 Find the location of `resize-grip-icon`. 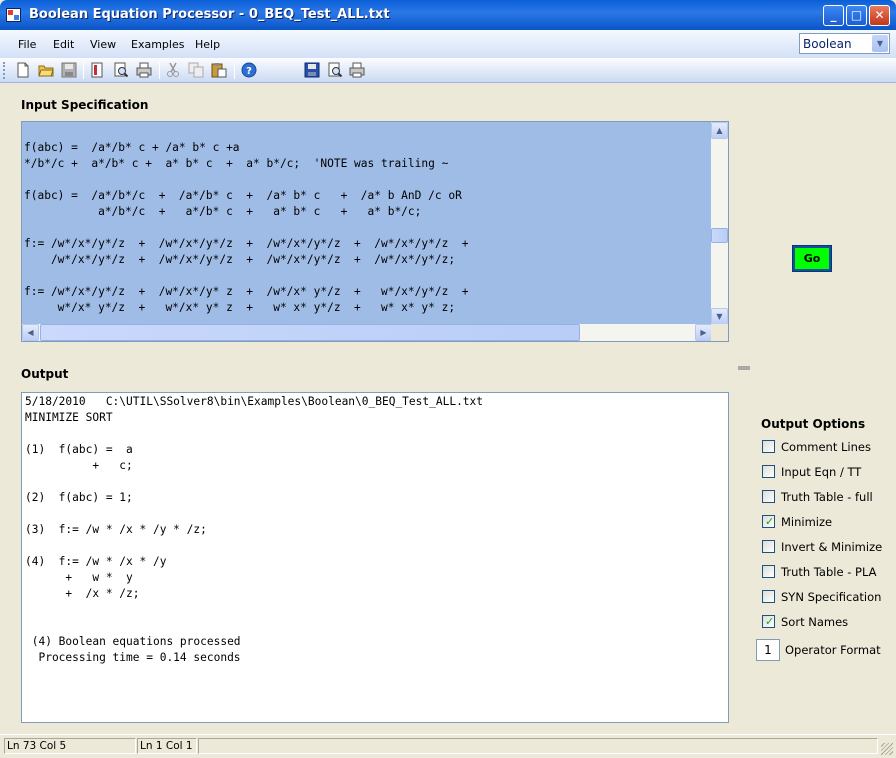

resize-grip-icon is located at coordinates (887, 749).